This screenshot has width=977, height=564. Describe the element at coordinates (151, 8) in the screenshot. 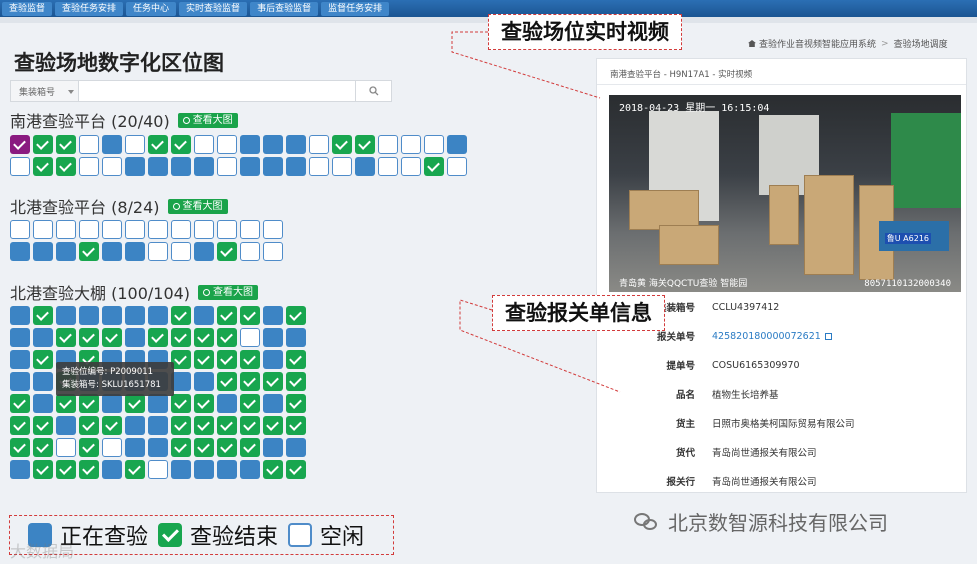

I see `nav-item: 任务中心` at that location.